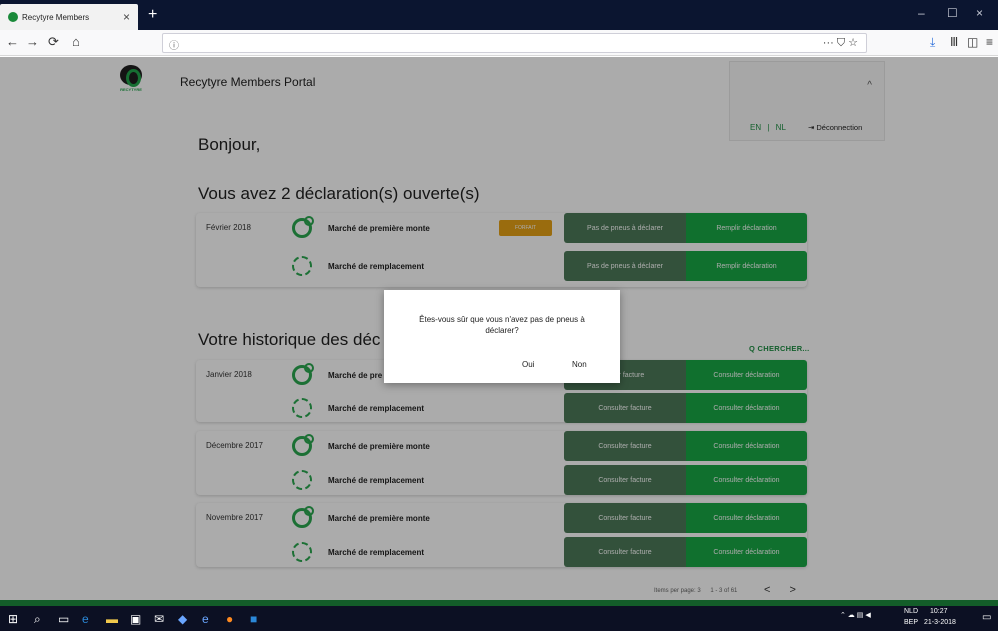  I want to click on yes-button: Oui, so click(528, 364).